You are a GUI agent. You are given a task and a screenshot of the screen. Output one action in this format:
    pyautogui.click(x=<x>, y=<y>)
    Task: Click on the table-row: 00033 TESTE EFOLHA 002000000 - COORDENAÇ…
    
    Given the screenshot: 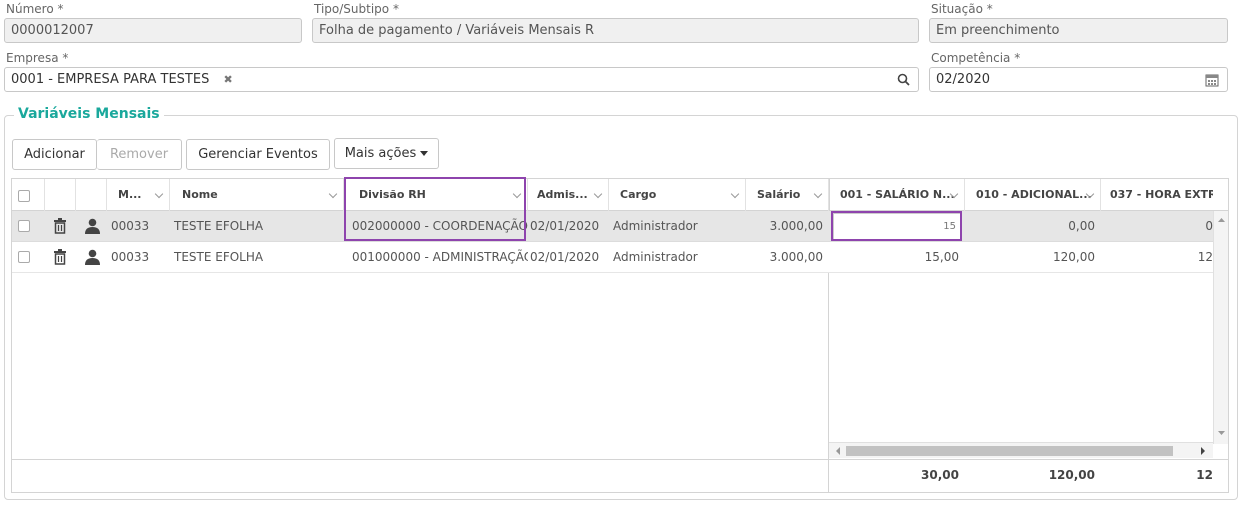 What is the action you would take?
    pyautogui.click(x=612, y=226)
    